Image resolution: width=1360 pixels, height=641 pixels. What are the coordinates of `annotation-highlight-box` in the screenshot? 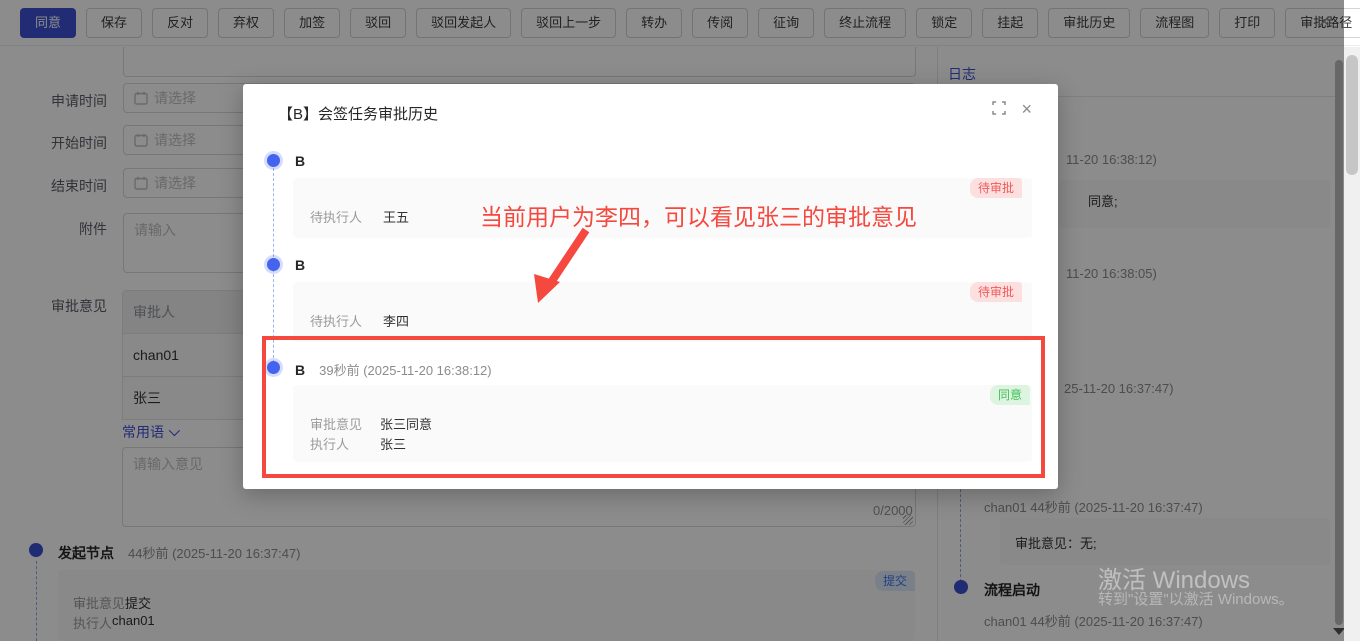 It's located at (653, 407).